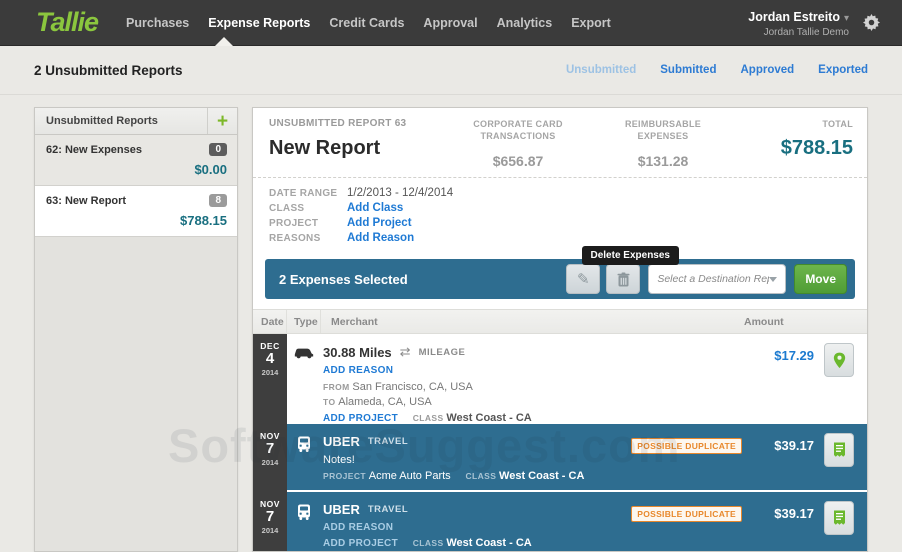 The width and height of the screenshot is (902, 552). What do you see at coordinates (354, 321) in the screenshot?
I see `column-merchant: Merchant` at bounding box center [354, 321].